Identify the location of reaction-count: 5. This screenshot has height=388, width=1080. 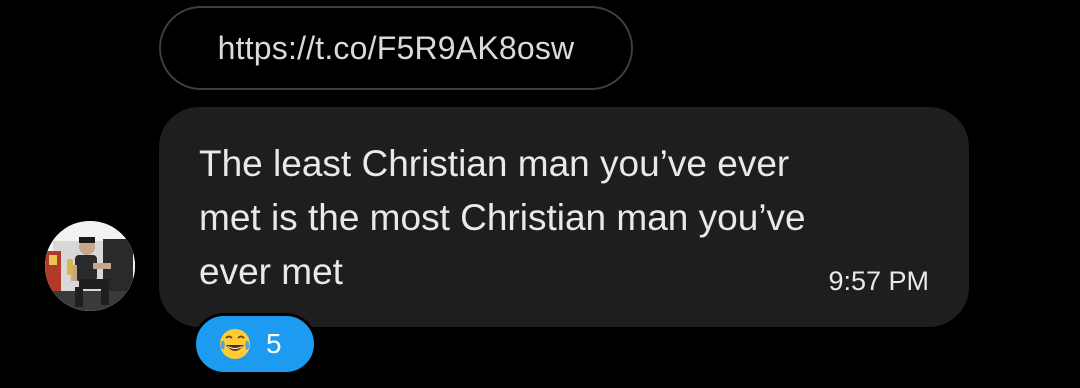
(274, 343).